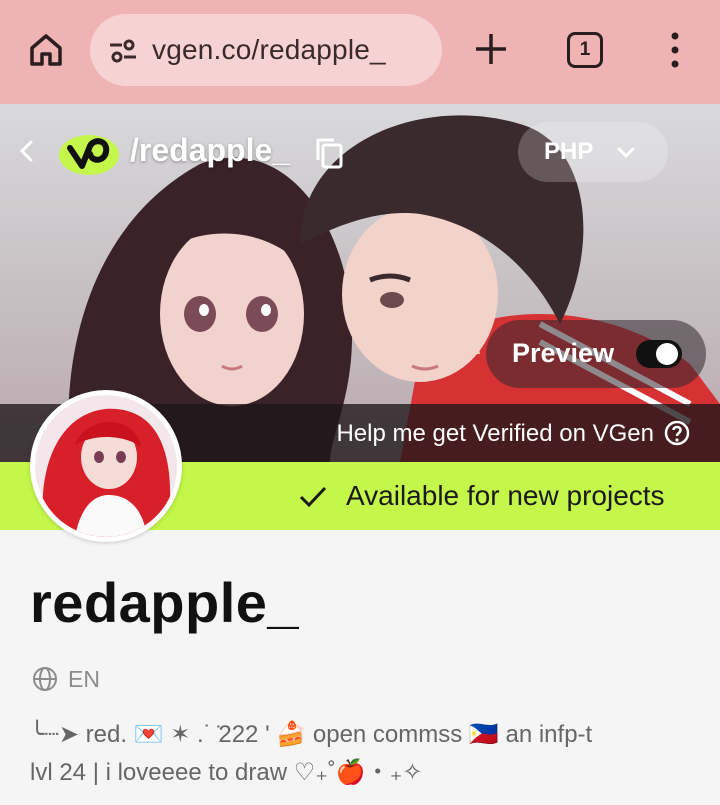 Image resolution: width=720 pixels, height=805 pixels. Describe the element at coordinates (675, 50) in the screenshot. I see `more-menu-icon` at that location.